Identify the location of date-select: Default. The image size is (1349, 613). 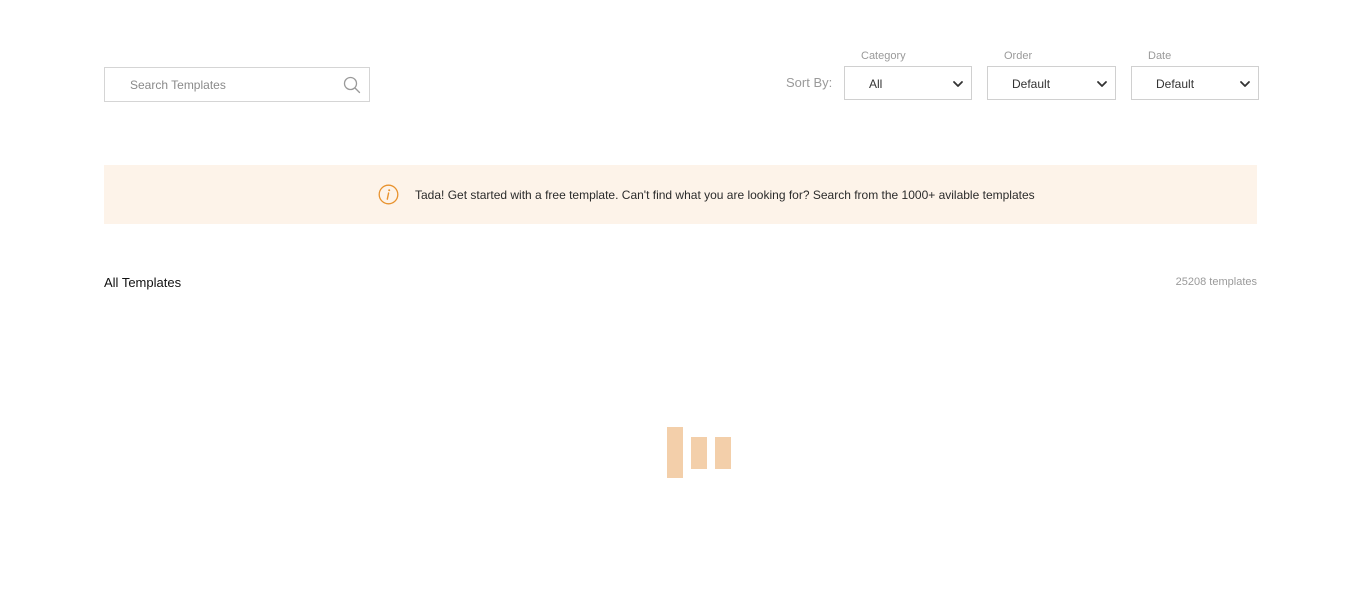
(1195, 83).